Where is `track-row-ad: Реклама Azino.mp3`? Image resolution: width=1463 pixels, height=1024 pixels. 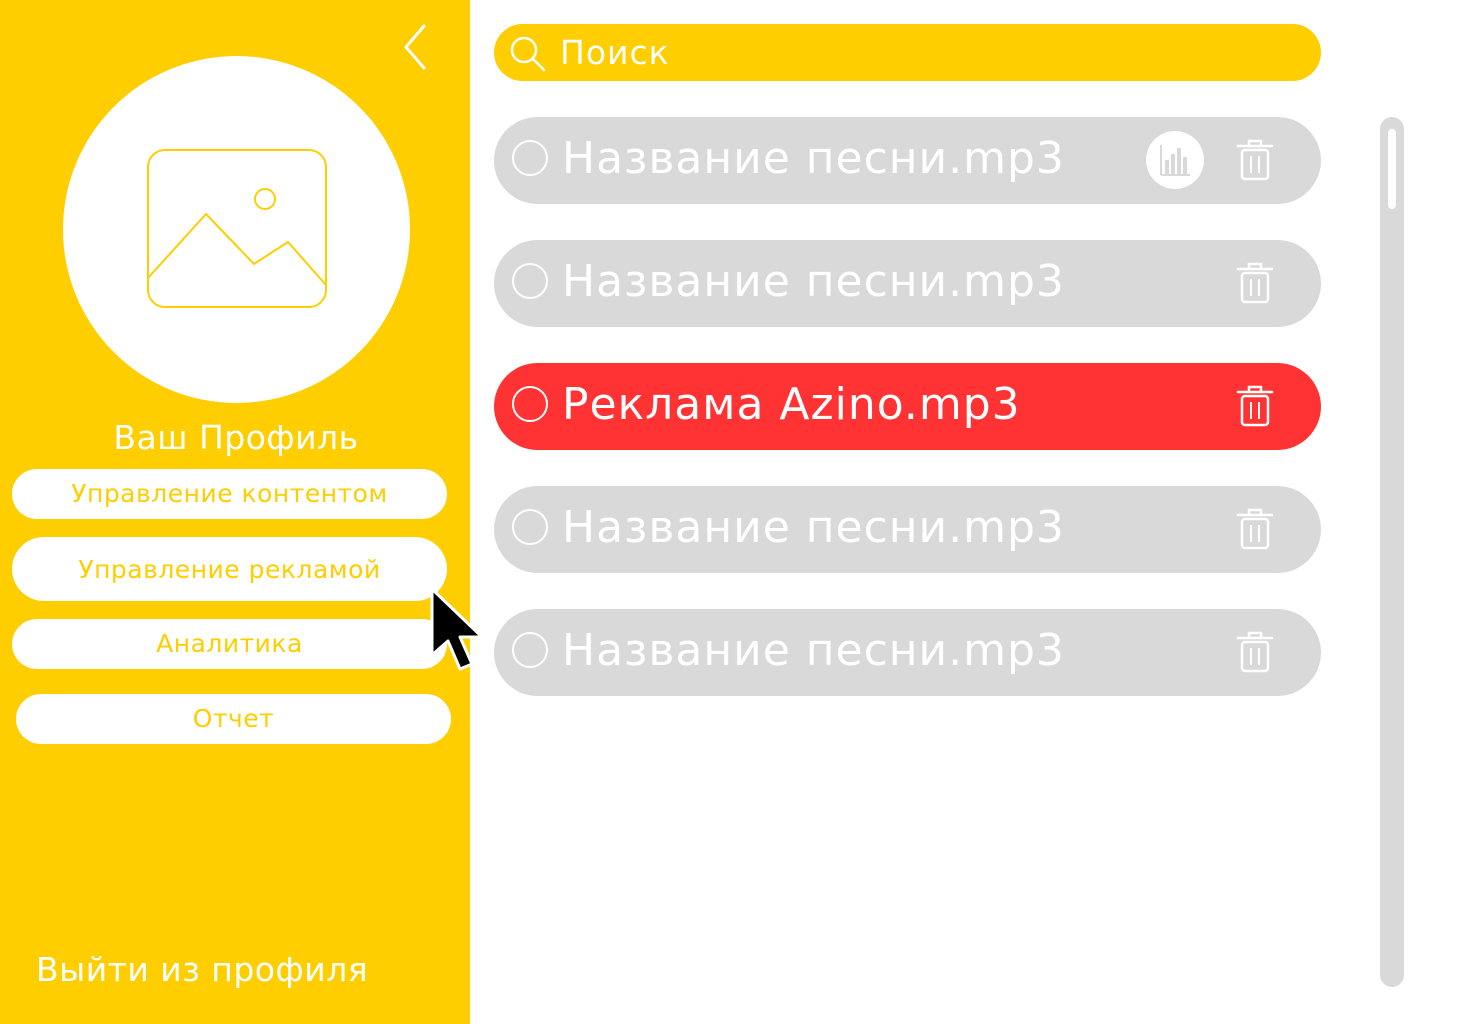
track-row-ad: Реклама Azino.mp3 is located at coordinates (907, 406).